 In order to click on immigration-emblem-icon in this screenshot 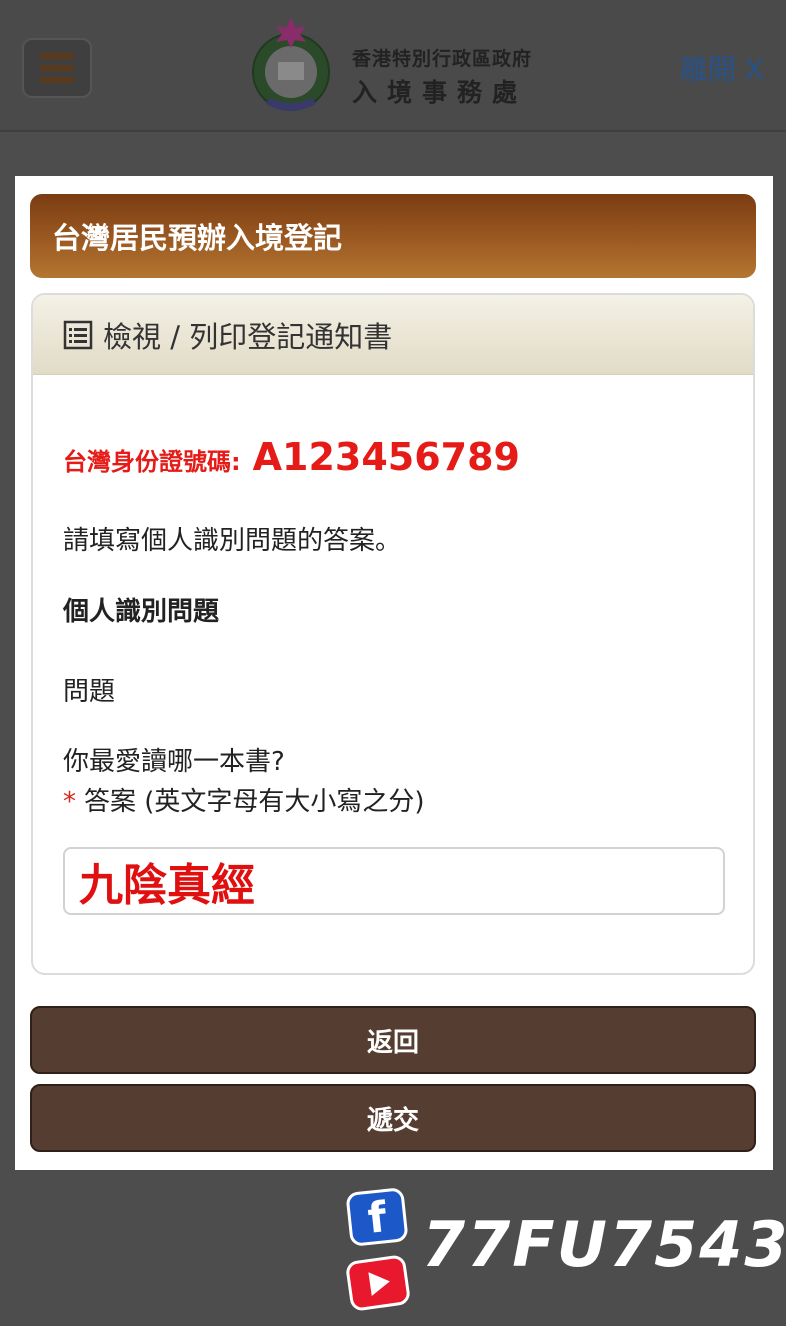, I will do `click(291, 64)`.